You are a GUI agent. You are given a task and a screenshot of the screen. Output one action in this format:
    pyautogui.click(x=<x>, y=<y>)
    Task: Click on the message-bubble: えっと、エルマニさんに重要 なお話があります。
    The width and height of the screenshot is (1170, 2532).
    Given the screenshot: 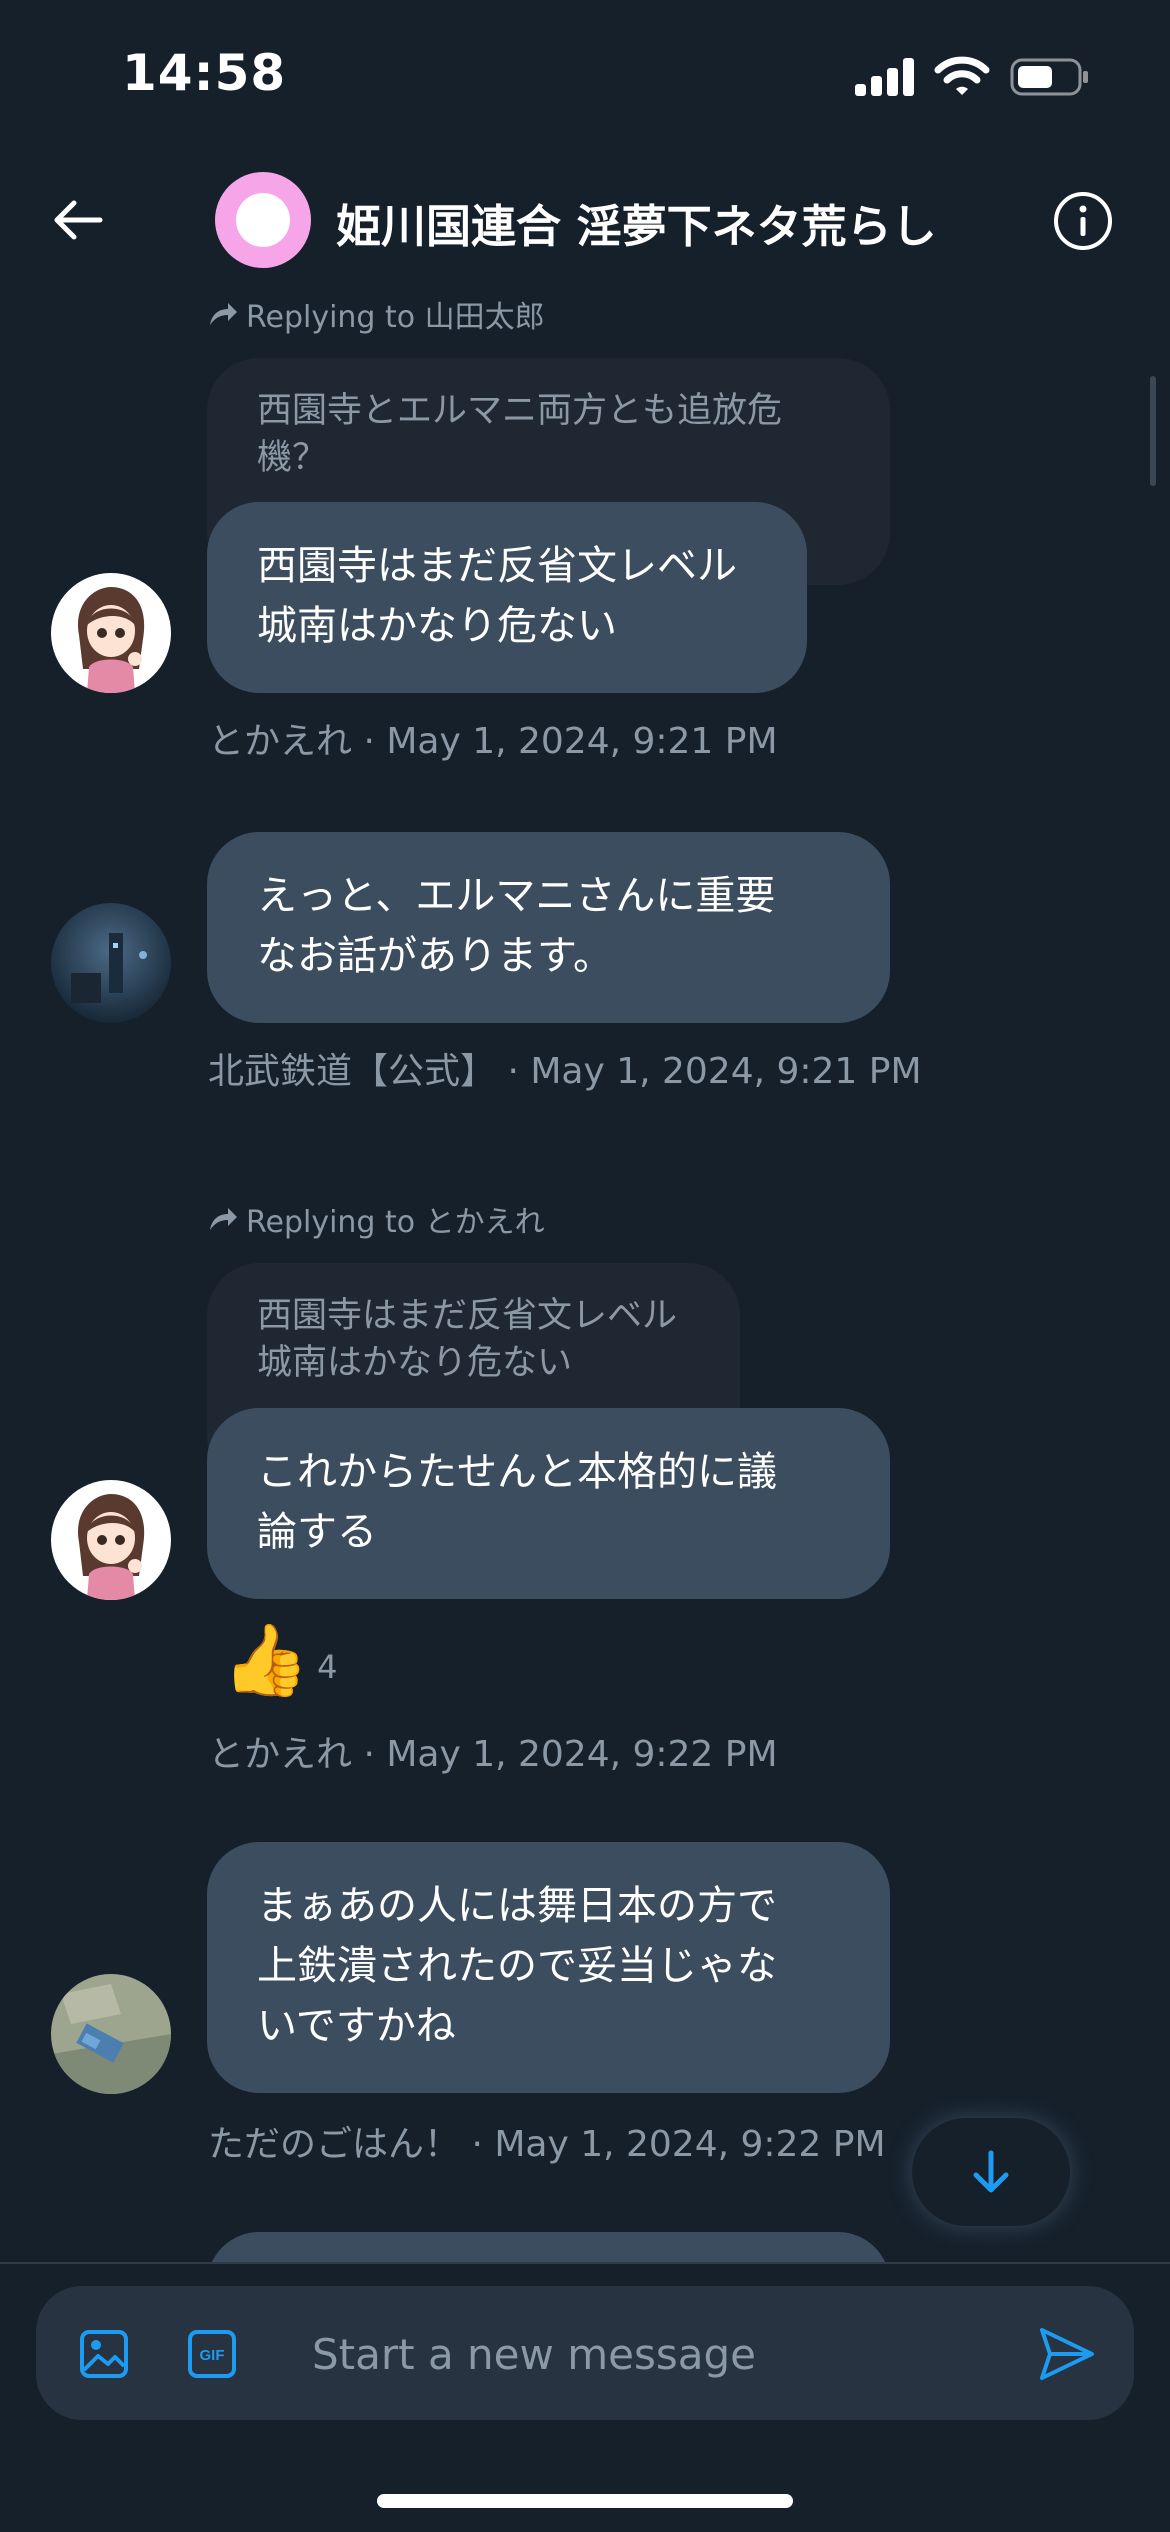 What is the action you would take?
    pyautogui.click(x=548, y=927)
    